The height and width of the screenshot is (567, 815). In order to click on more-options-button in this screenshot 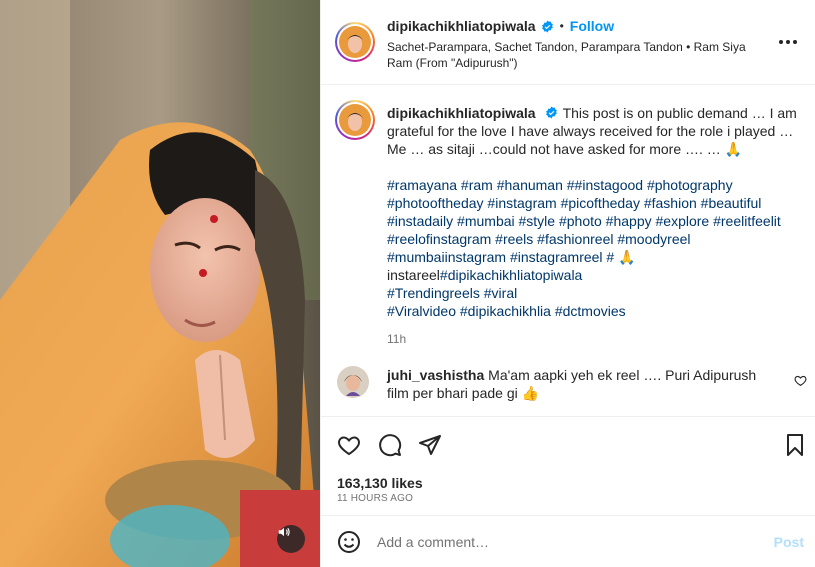, I will do `click(788, 42)`.